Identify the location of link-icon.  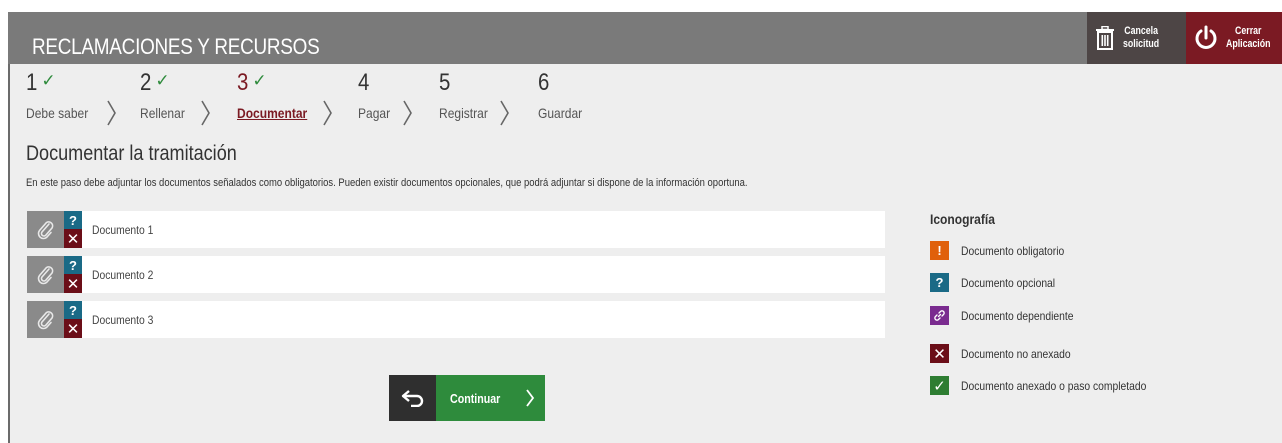
(939, 315).